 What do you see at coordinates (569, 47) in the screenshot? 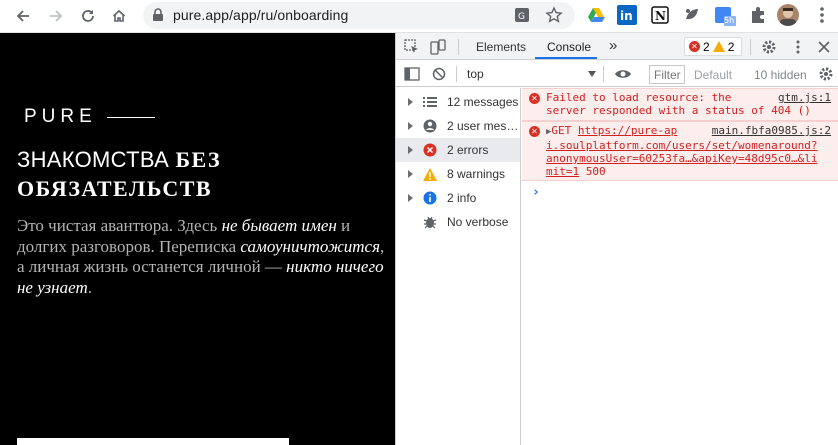
I see `tab-console: Console` at bounding box center [569, 47].